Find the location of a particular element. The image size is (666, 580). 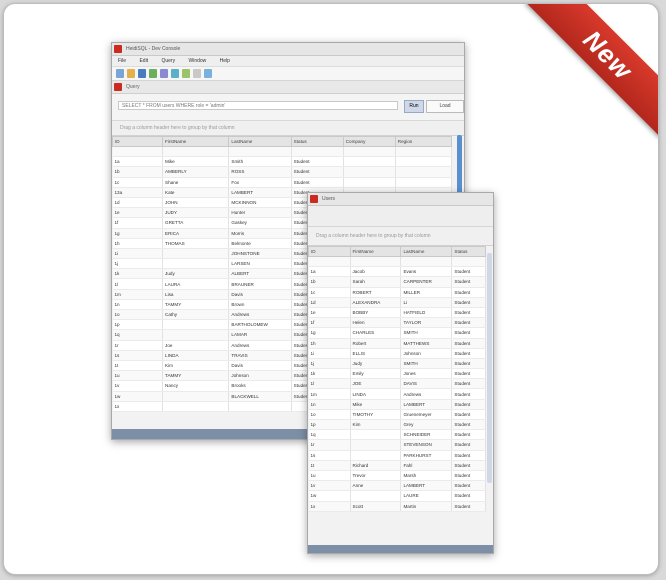

table-cell: 1t is located at coordinates (138, 366).